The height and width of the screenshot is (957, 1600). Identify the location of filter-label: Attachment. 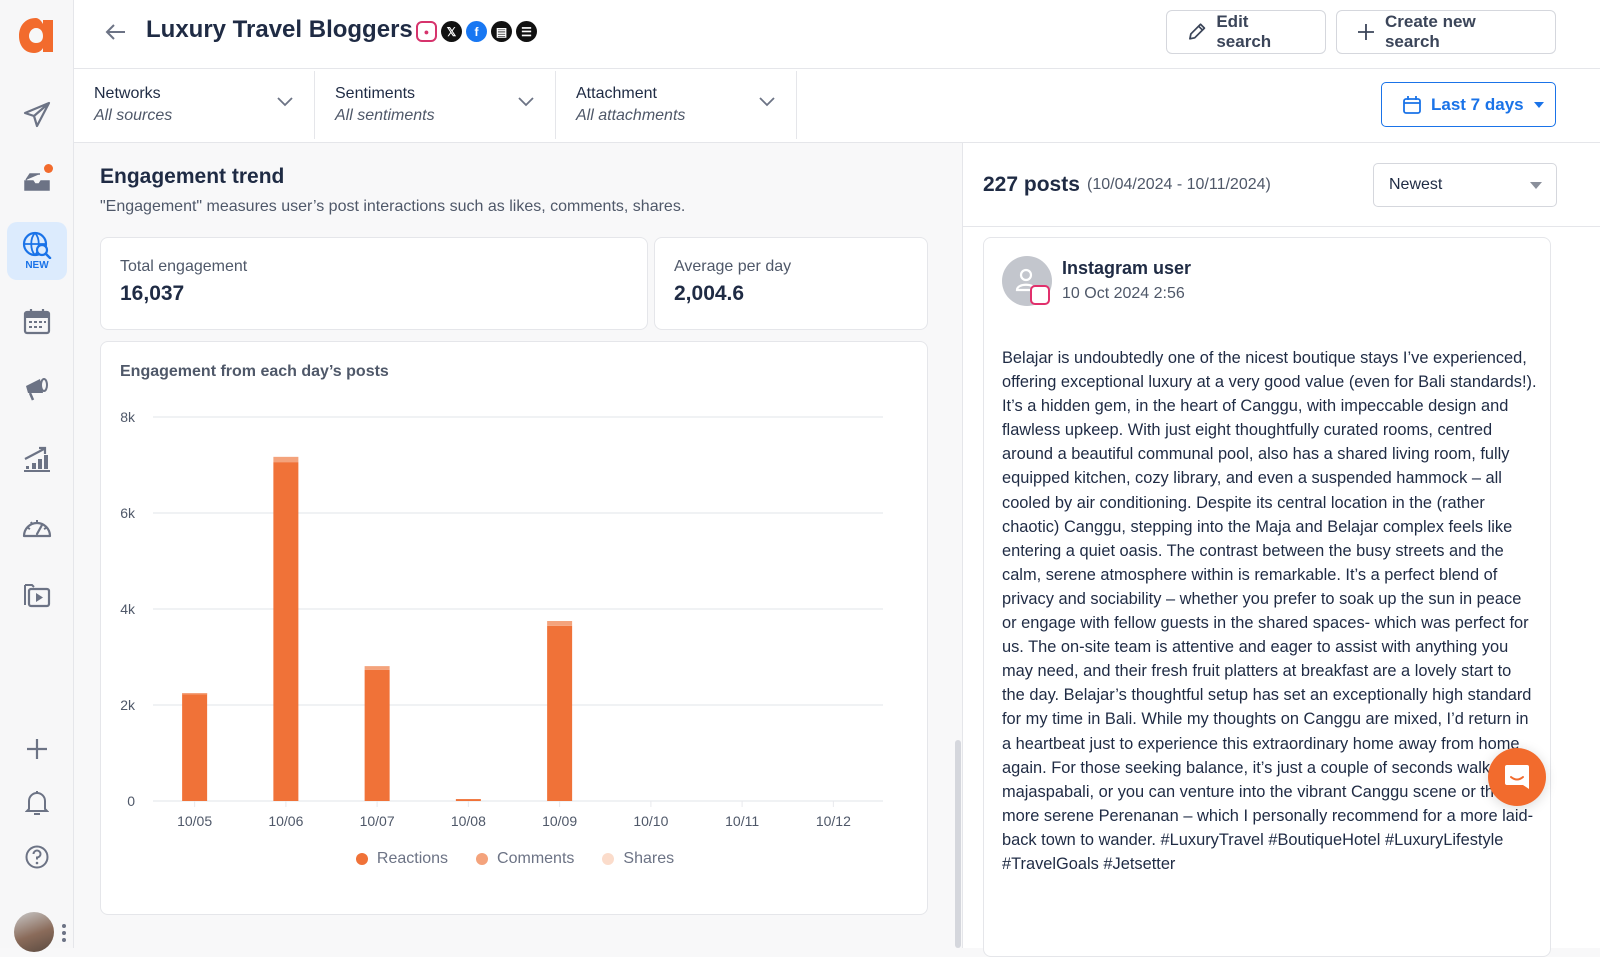
(616, 93).